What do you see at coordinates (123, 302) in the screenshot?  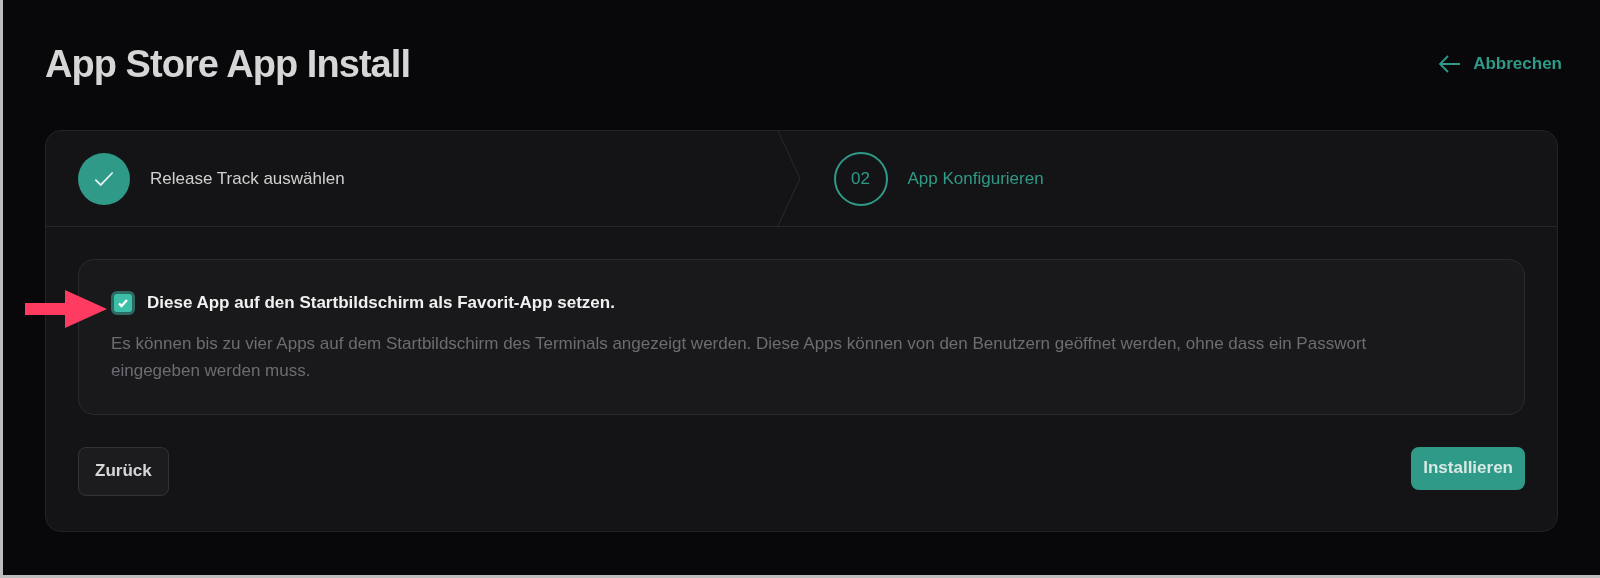 I see `favorite-checkbox` at bounding box center [123, 302].